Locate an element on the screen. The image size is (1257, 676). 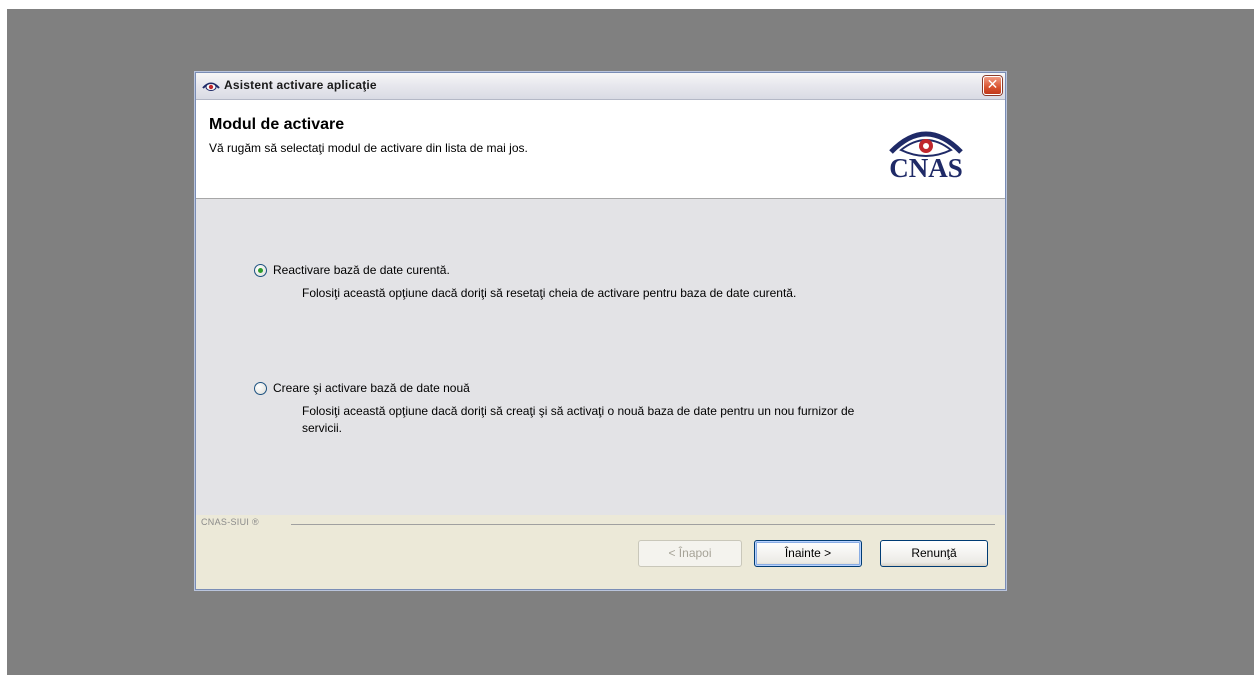
option-reactivate-label: Reactivare bază de date curentă. is located at coordinates (361, 270).